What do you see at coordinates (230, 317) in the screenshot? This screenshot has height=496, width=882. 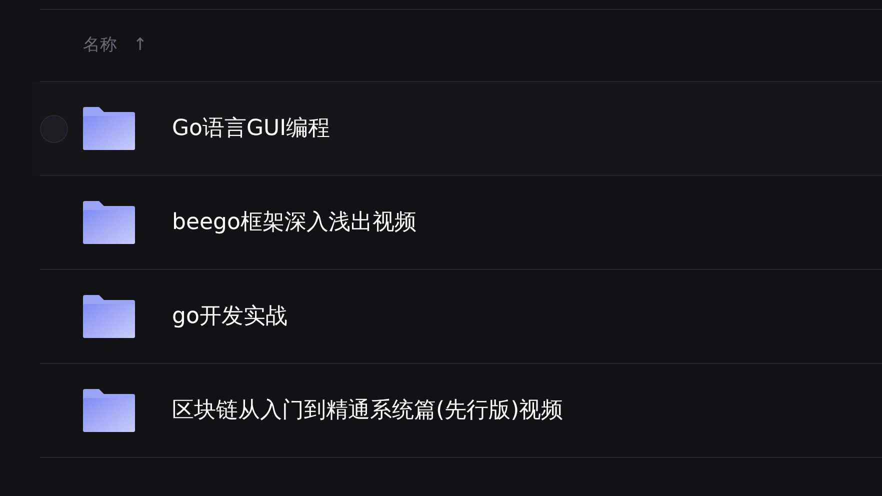 I see `folder-name: go开发实战` at bounding box center [230, 317].